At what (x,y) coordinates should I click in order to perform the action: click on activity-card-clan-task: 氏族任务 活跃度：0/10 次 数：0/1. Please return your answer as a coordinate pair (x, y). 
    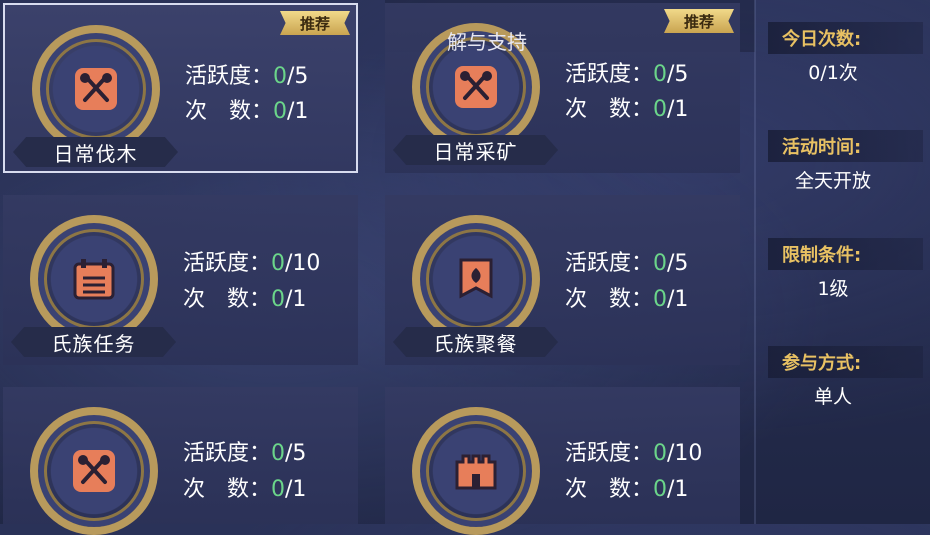
    Looking at the image, I should click on (180, 280).